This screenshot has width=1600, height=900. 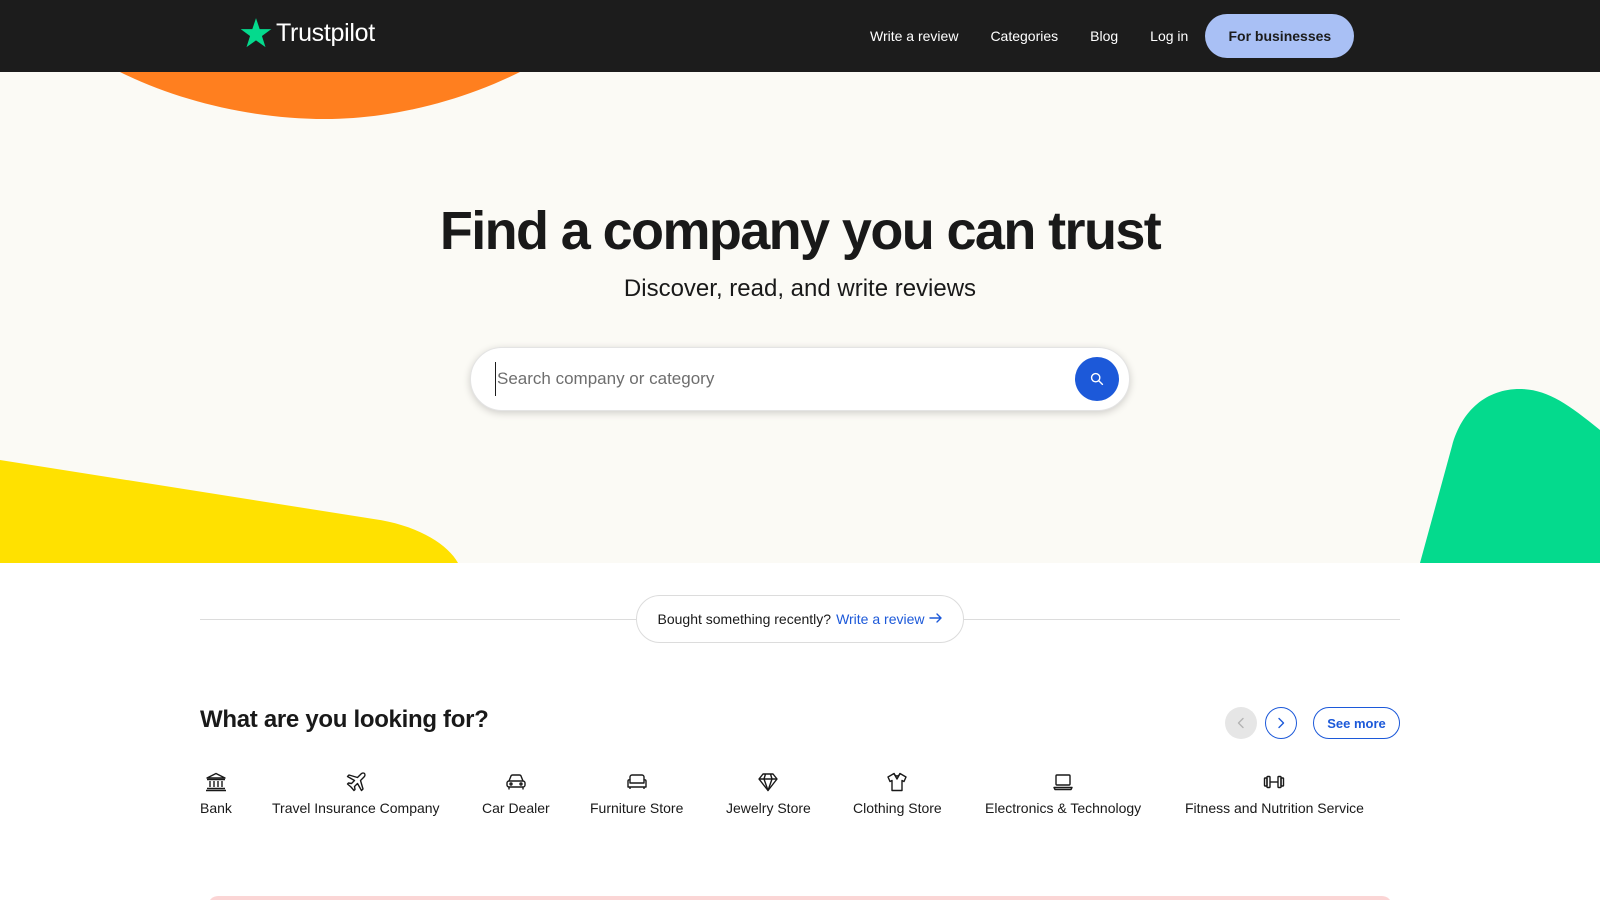 What do you see at coordinates (914, 36) in the screenshot?
I see `nav-write-review-link: Write a review` at bounding box center [914, 36].